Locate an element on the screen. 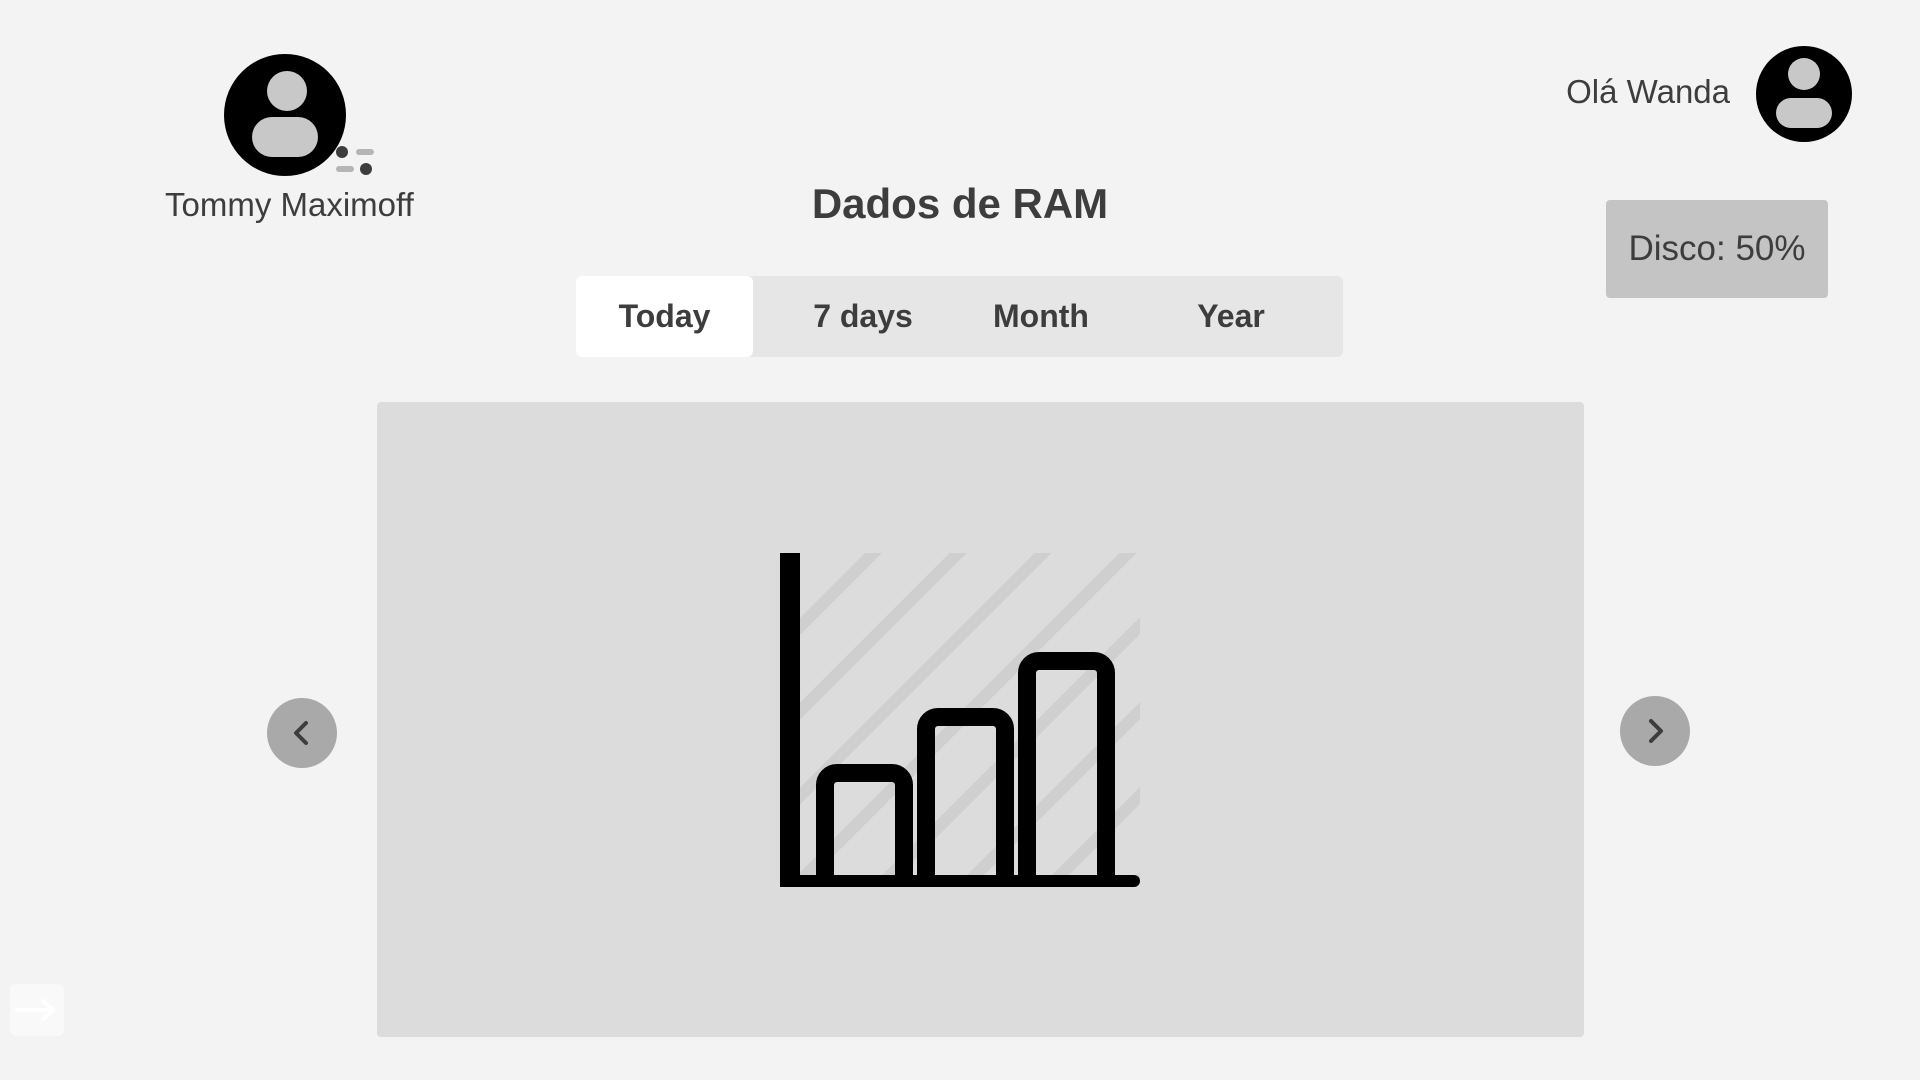  next-button is located at coordinates (1655, 731).